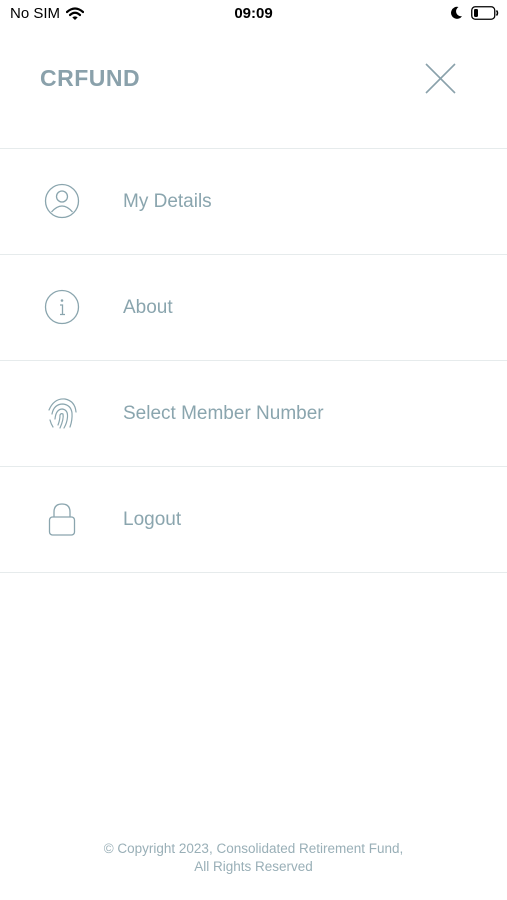 This screenshot has width=507, height=900. Describe the element at coordinates (253, 520) in the screenshot. I see `menu-item-logout: Logout` at that location.